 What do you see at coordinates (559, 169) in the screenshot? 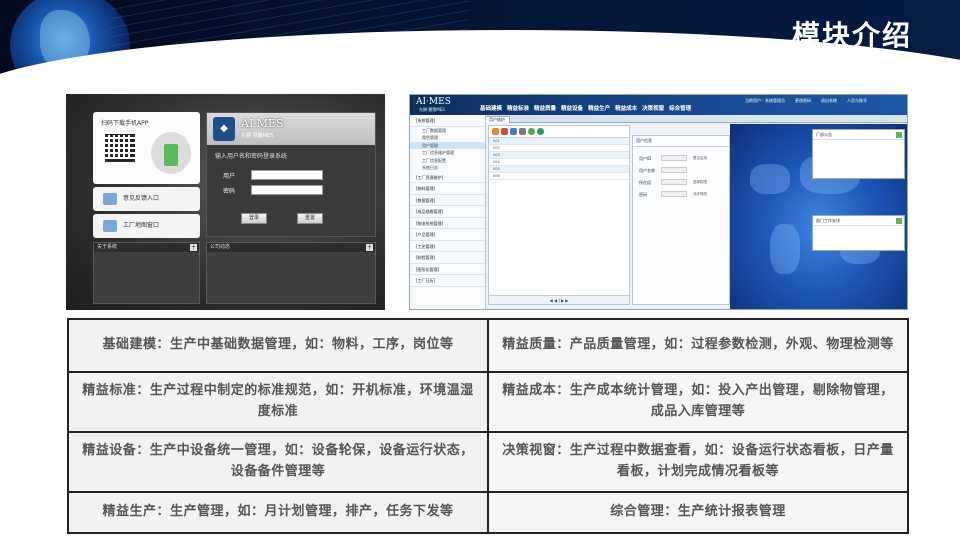
I see `table-row: 005` at bounding box center [559, 169].